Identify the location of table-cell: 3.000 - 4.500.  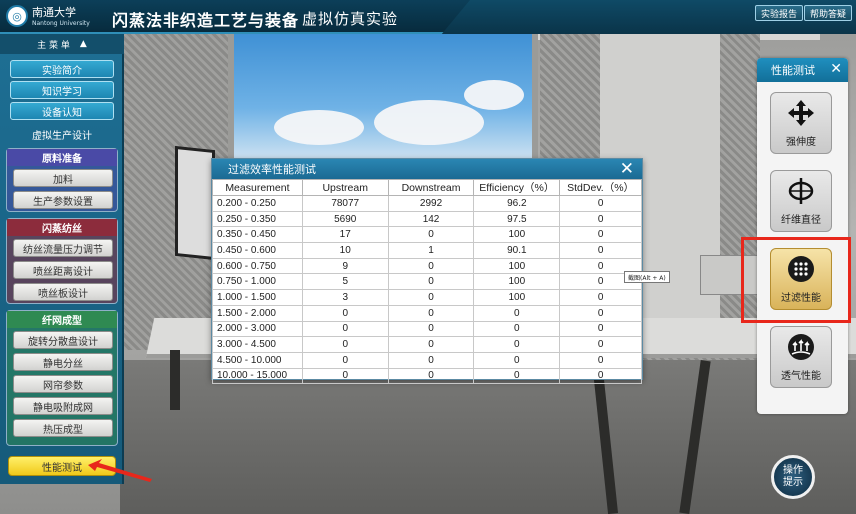
(257, 344).